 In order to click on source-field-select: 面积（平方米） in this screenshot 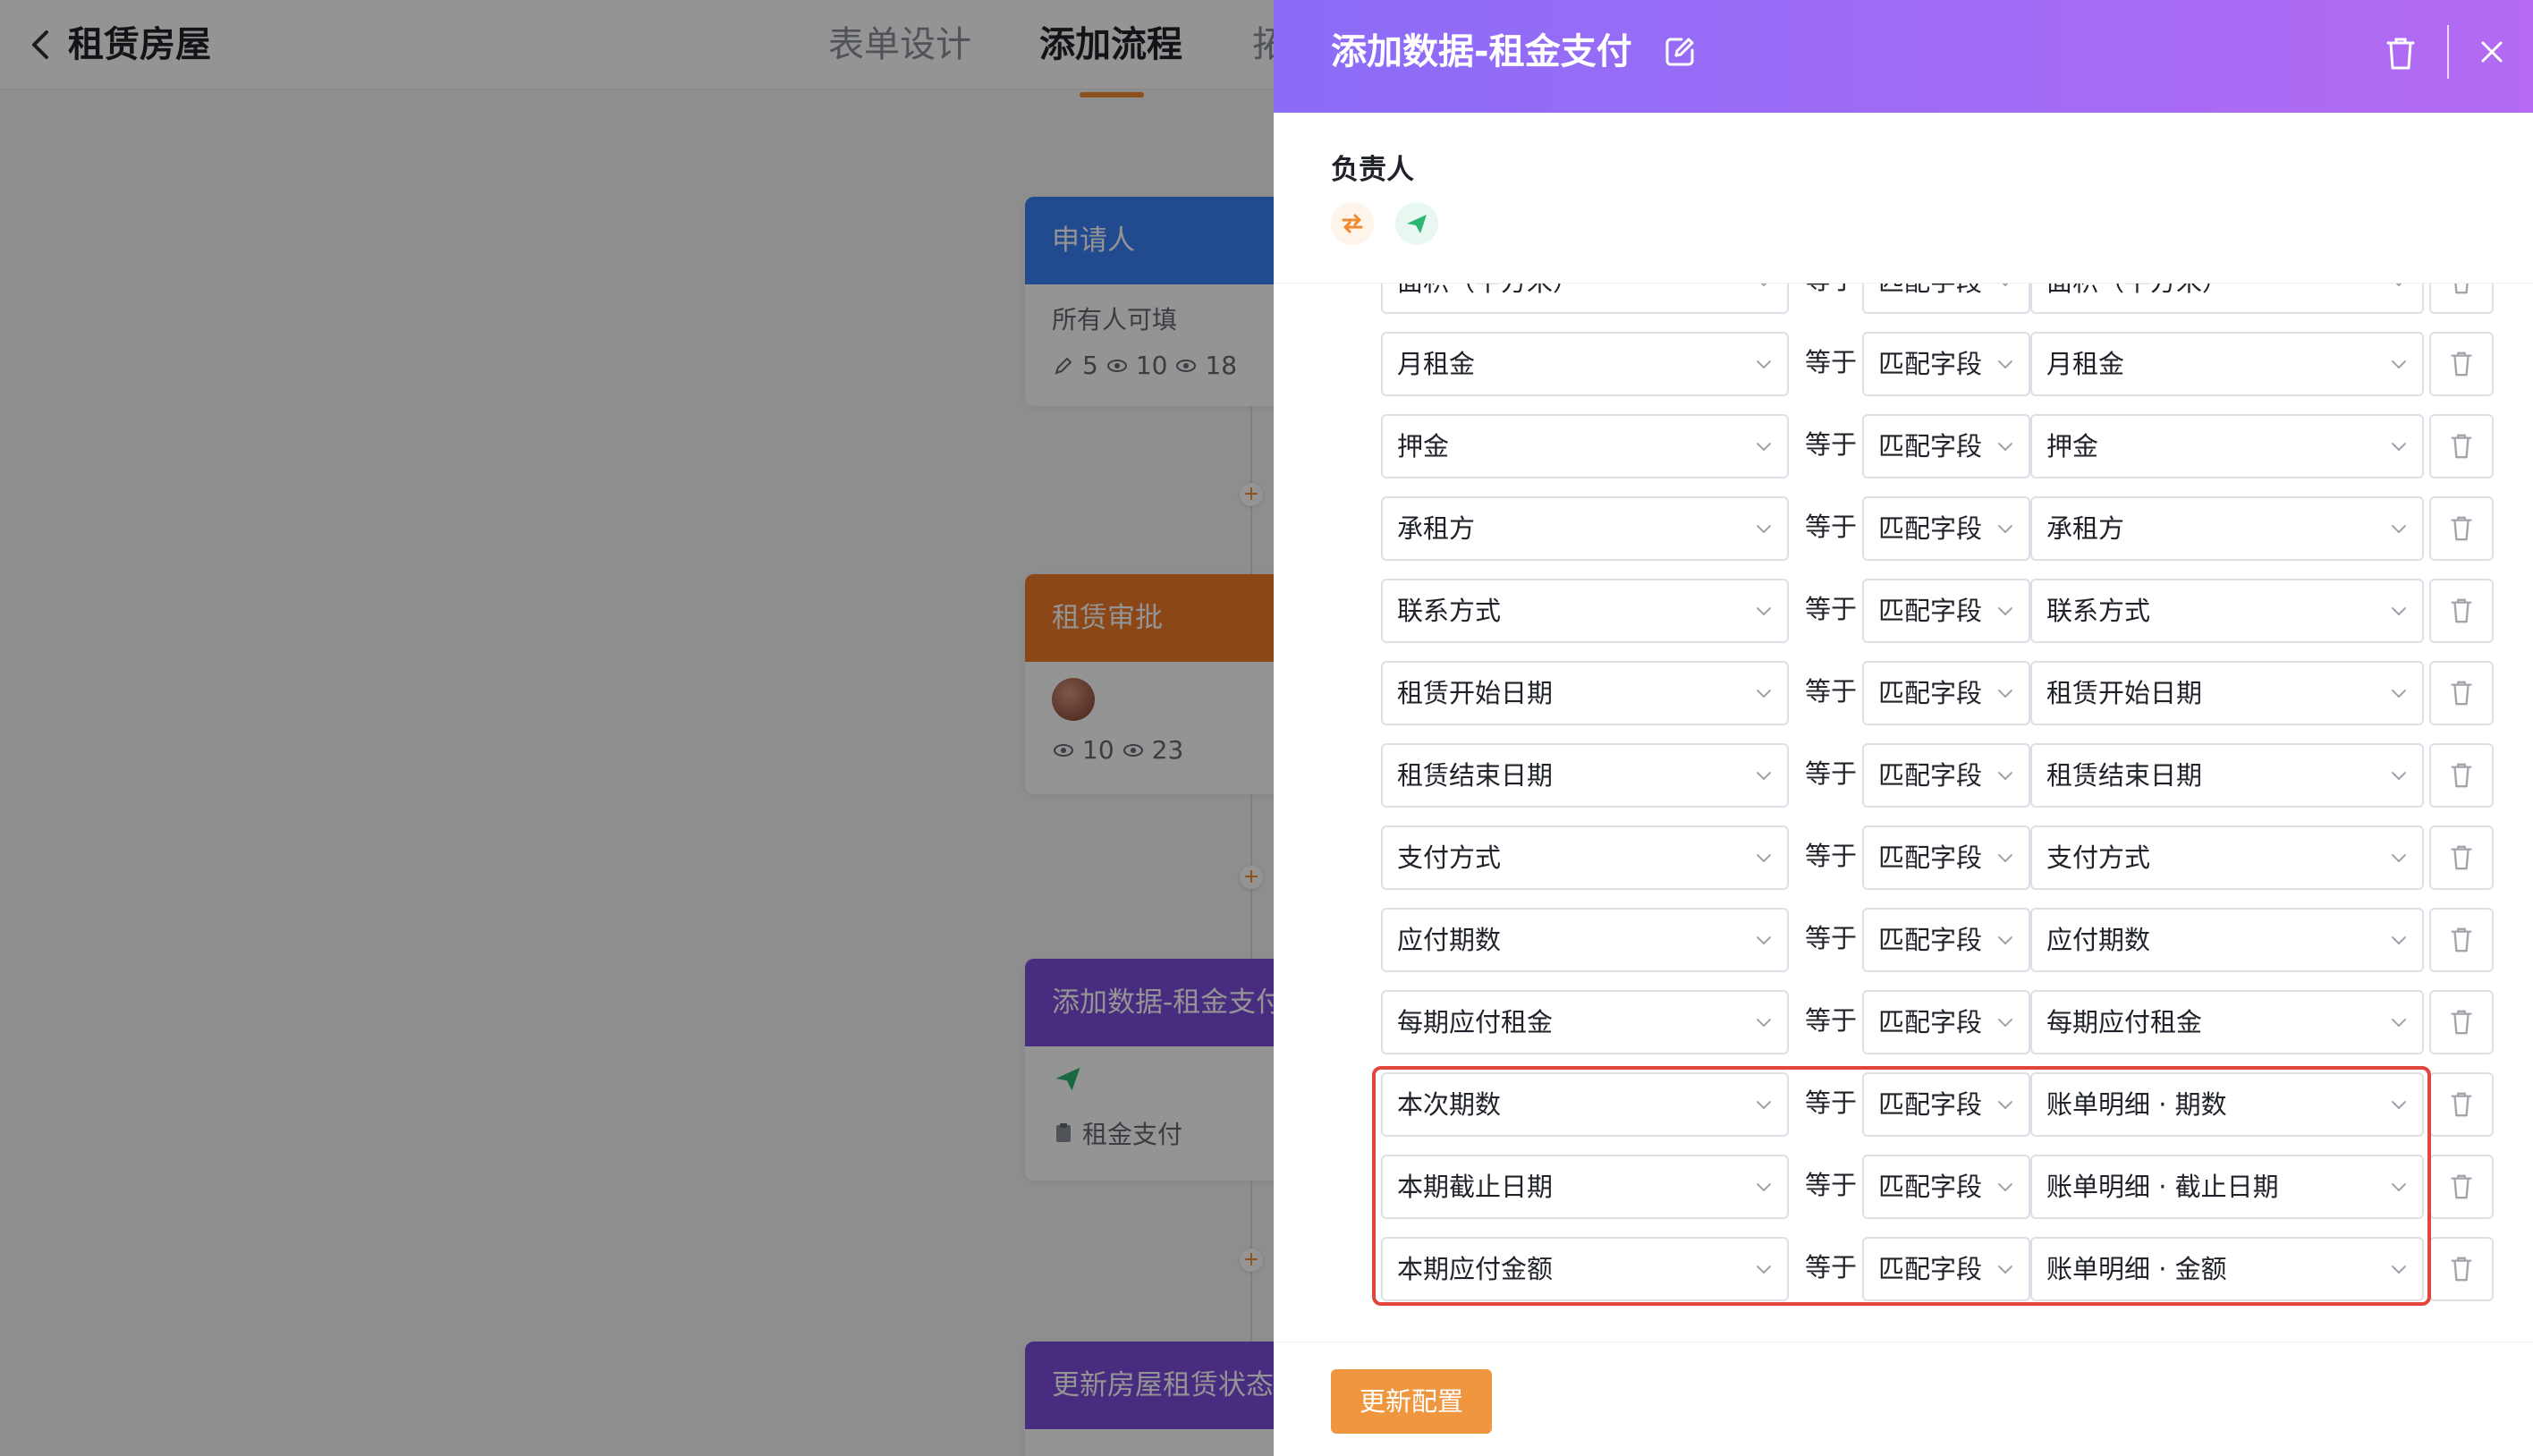, I will do `click(2227, 299)`.